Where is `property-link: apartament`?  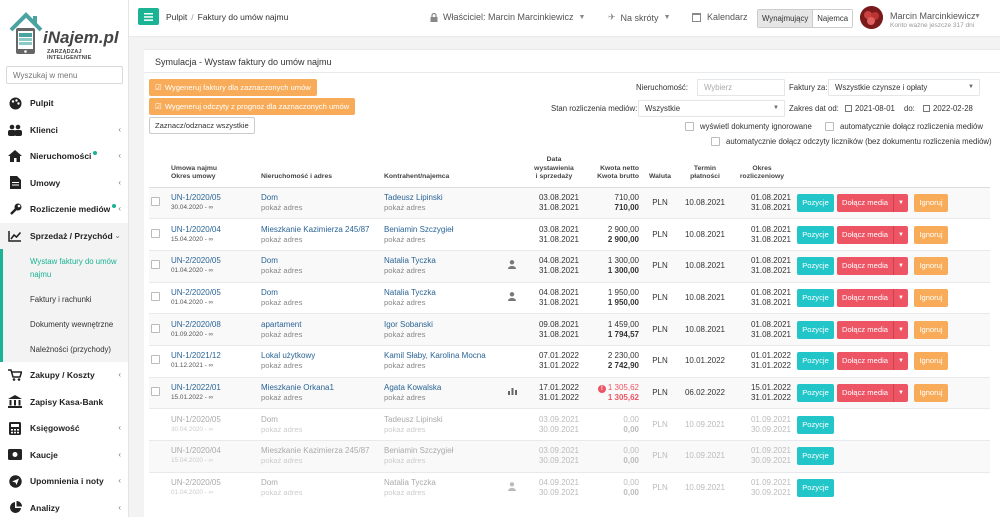 property-link: apartament is located at coordinates (281, 324).